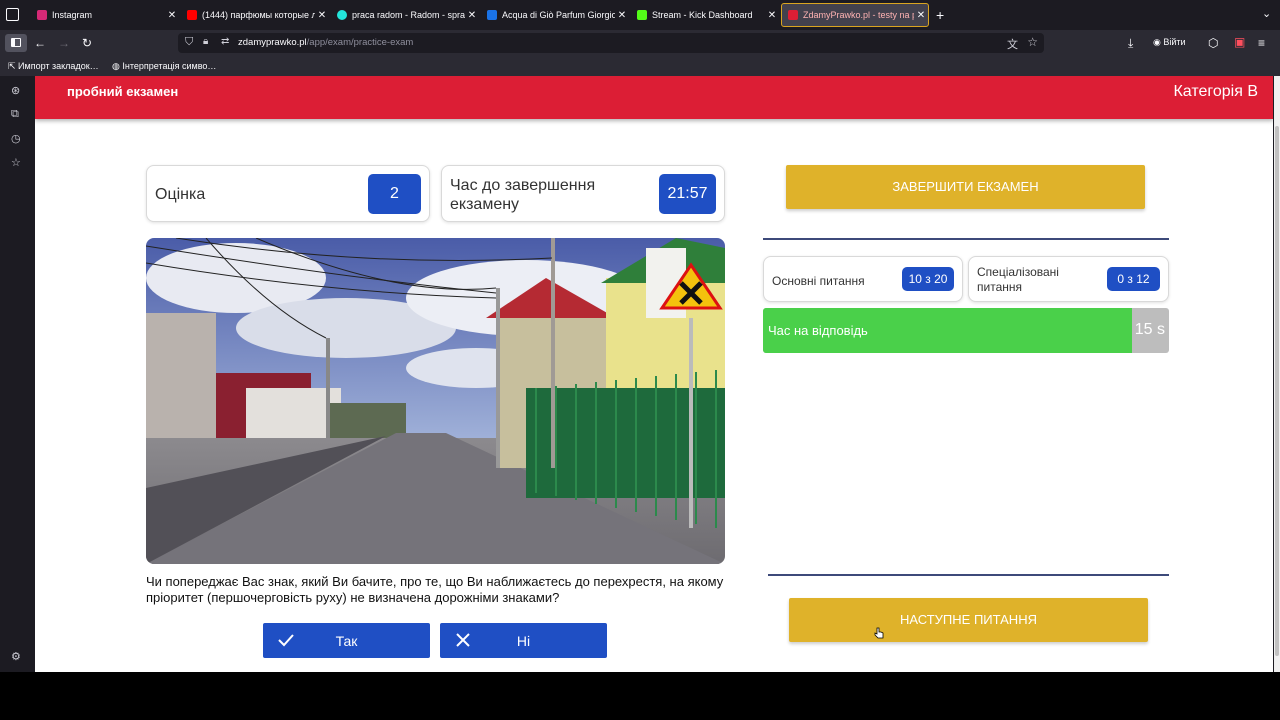  I want to click on basic-questions-card: Основні питання 10 з 20, so click(863, 279).